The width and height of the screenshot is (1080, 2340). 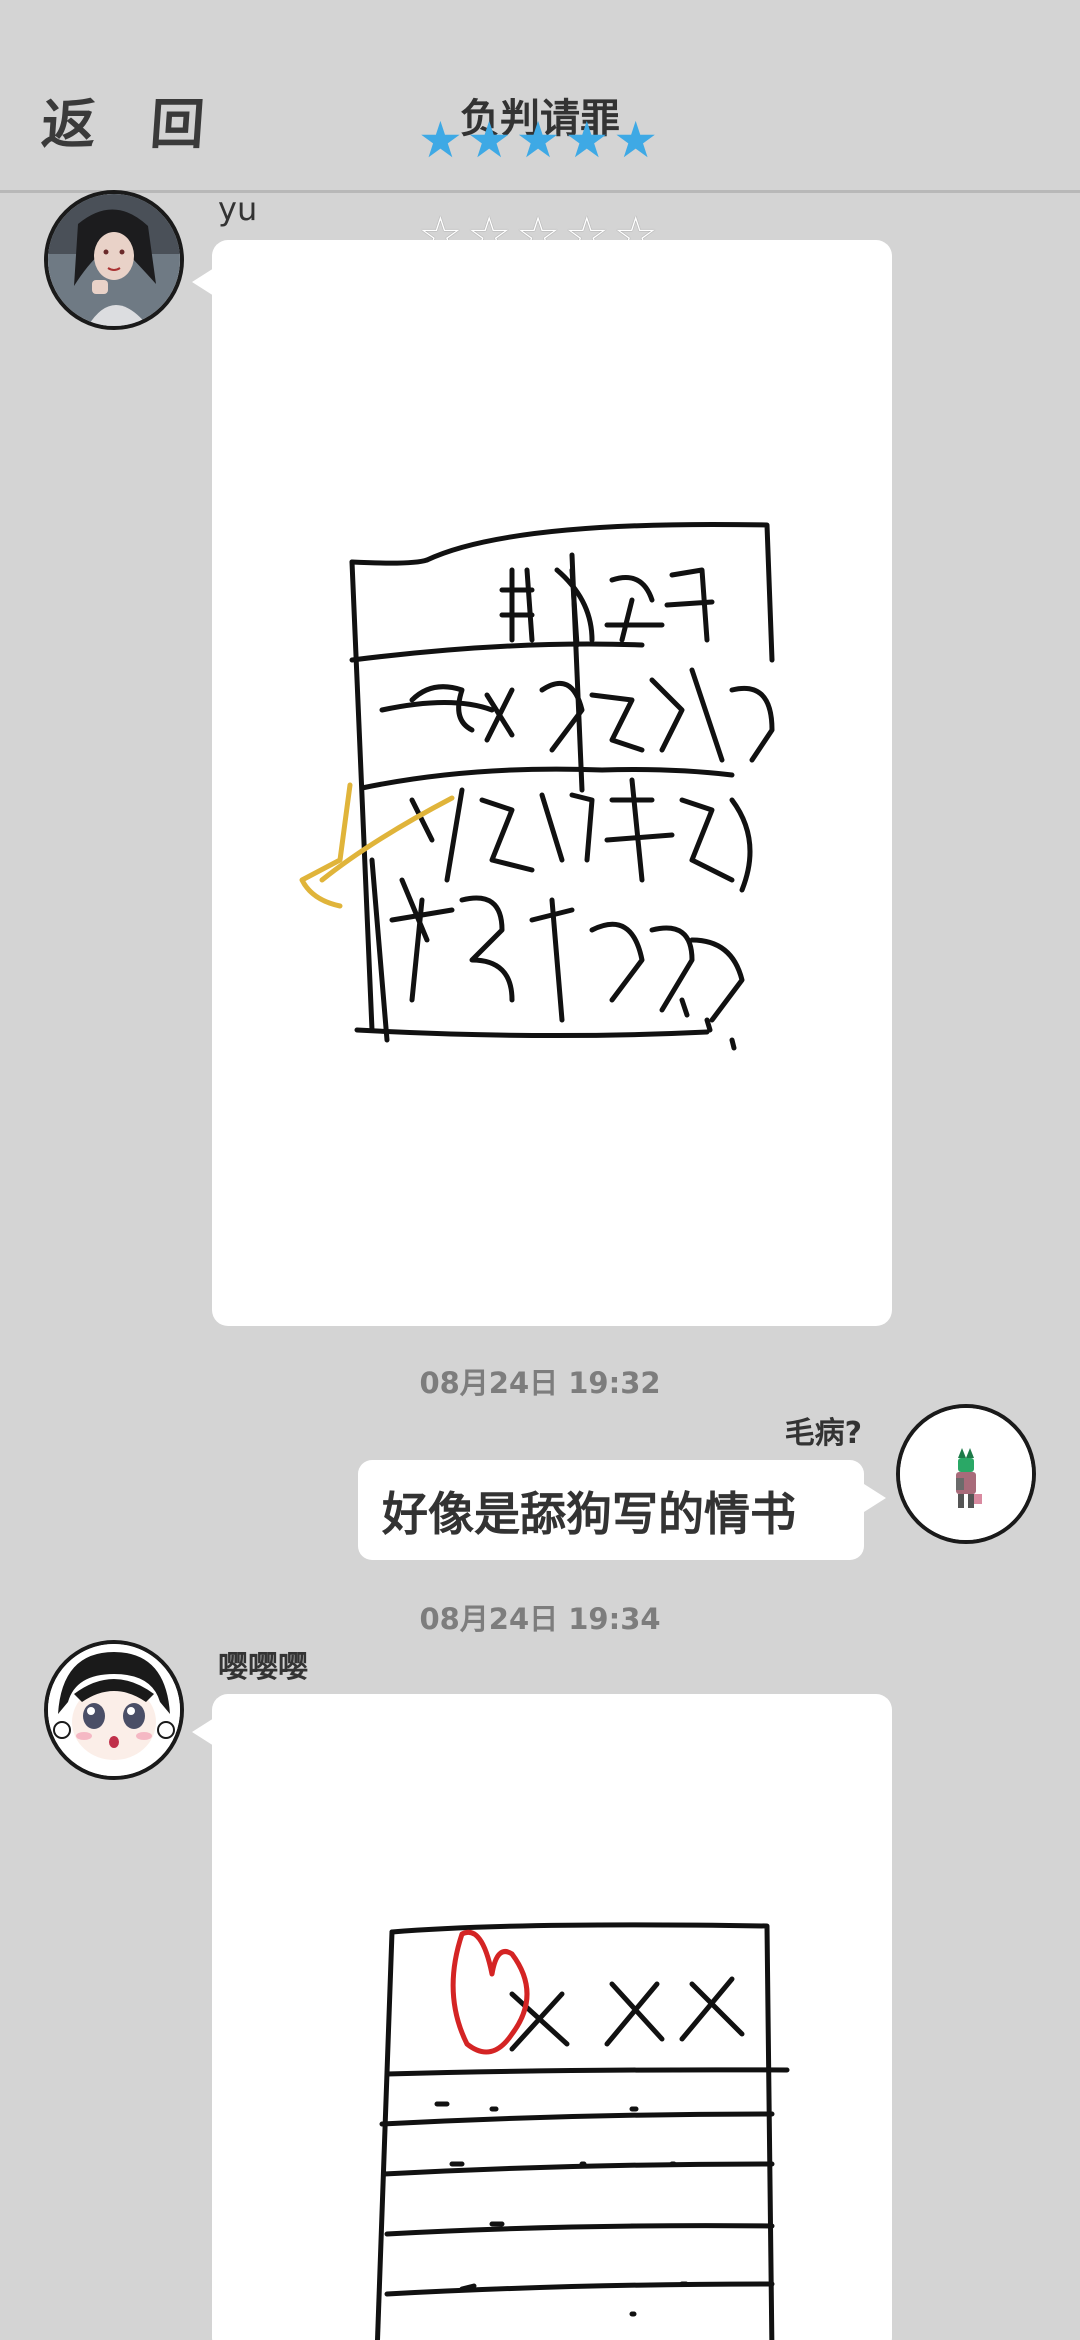 What do you see at coordinates (611, 1510) in the screenshot?
I see `text-message-bubble: 好像是舔狗写的情书` at bounding box center [611, 1510].